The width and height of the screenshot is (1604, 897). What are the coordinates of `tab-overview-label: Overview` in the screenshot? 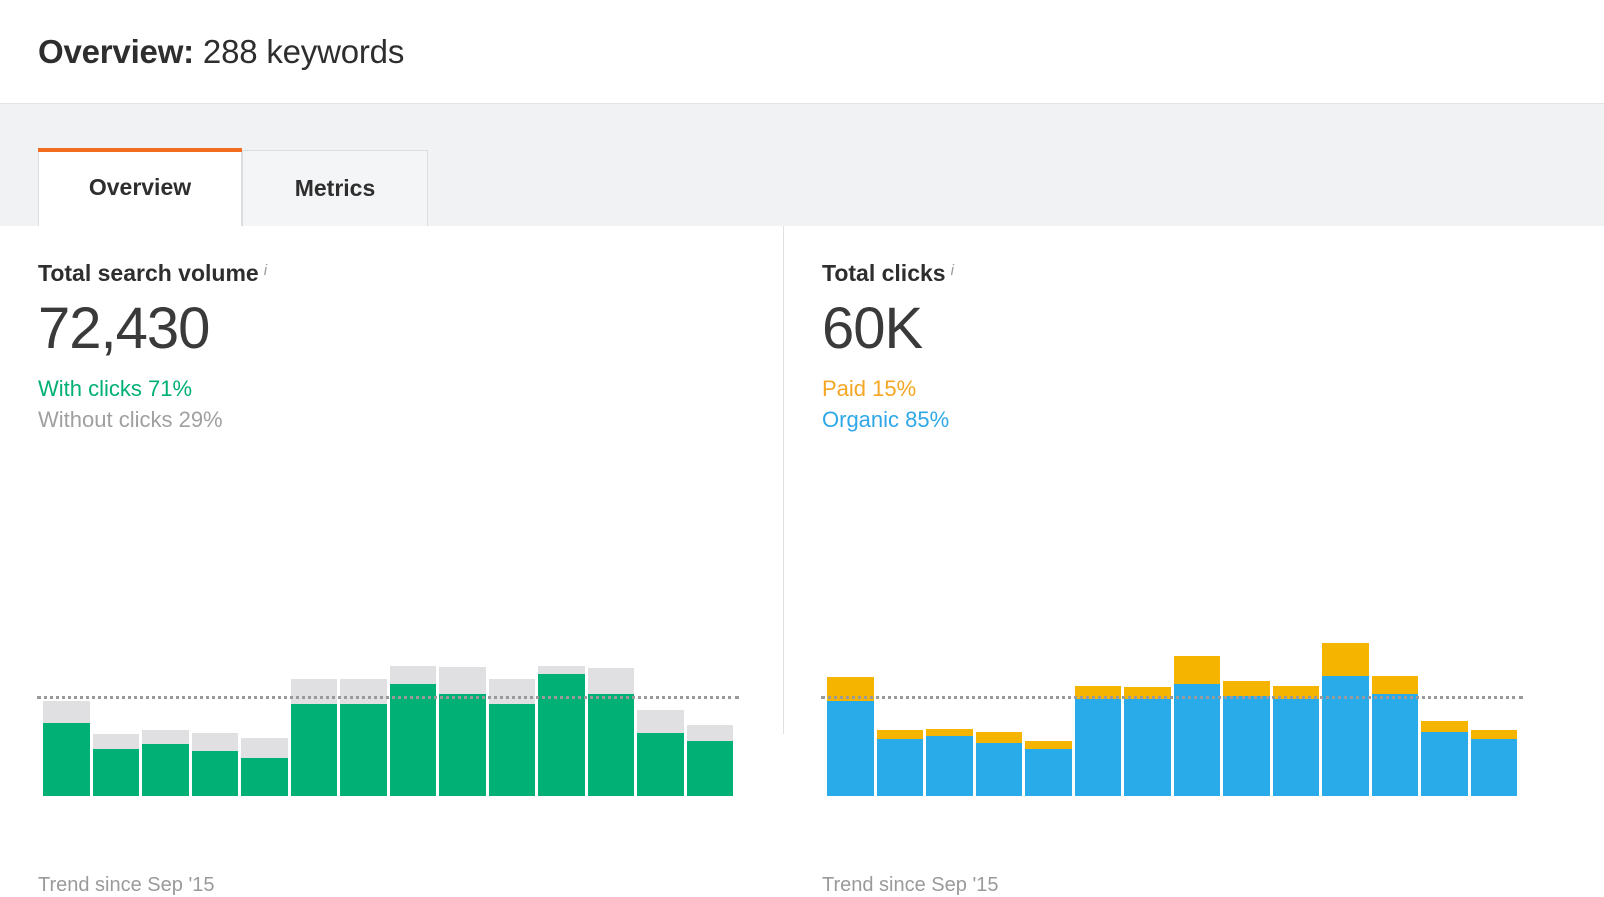 It's located at (140, 186).